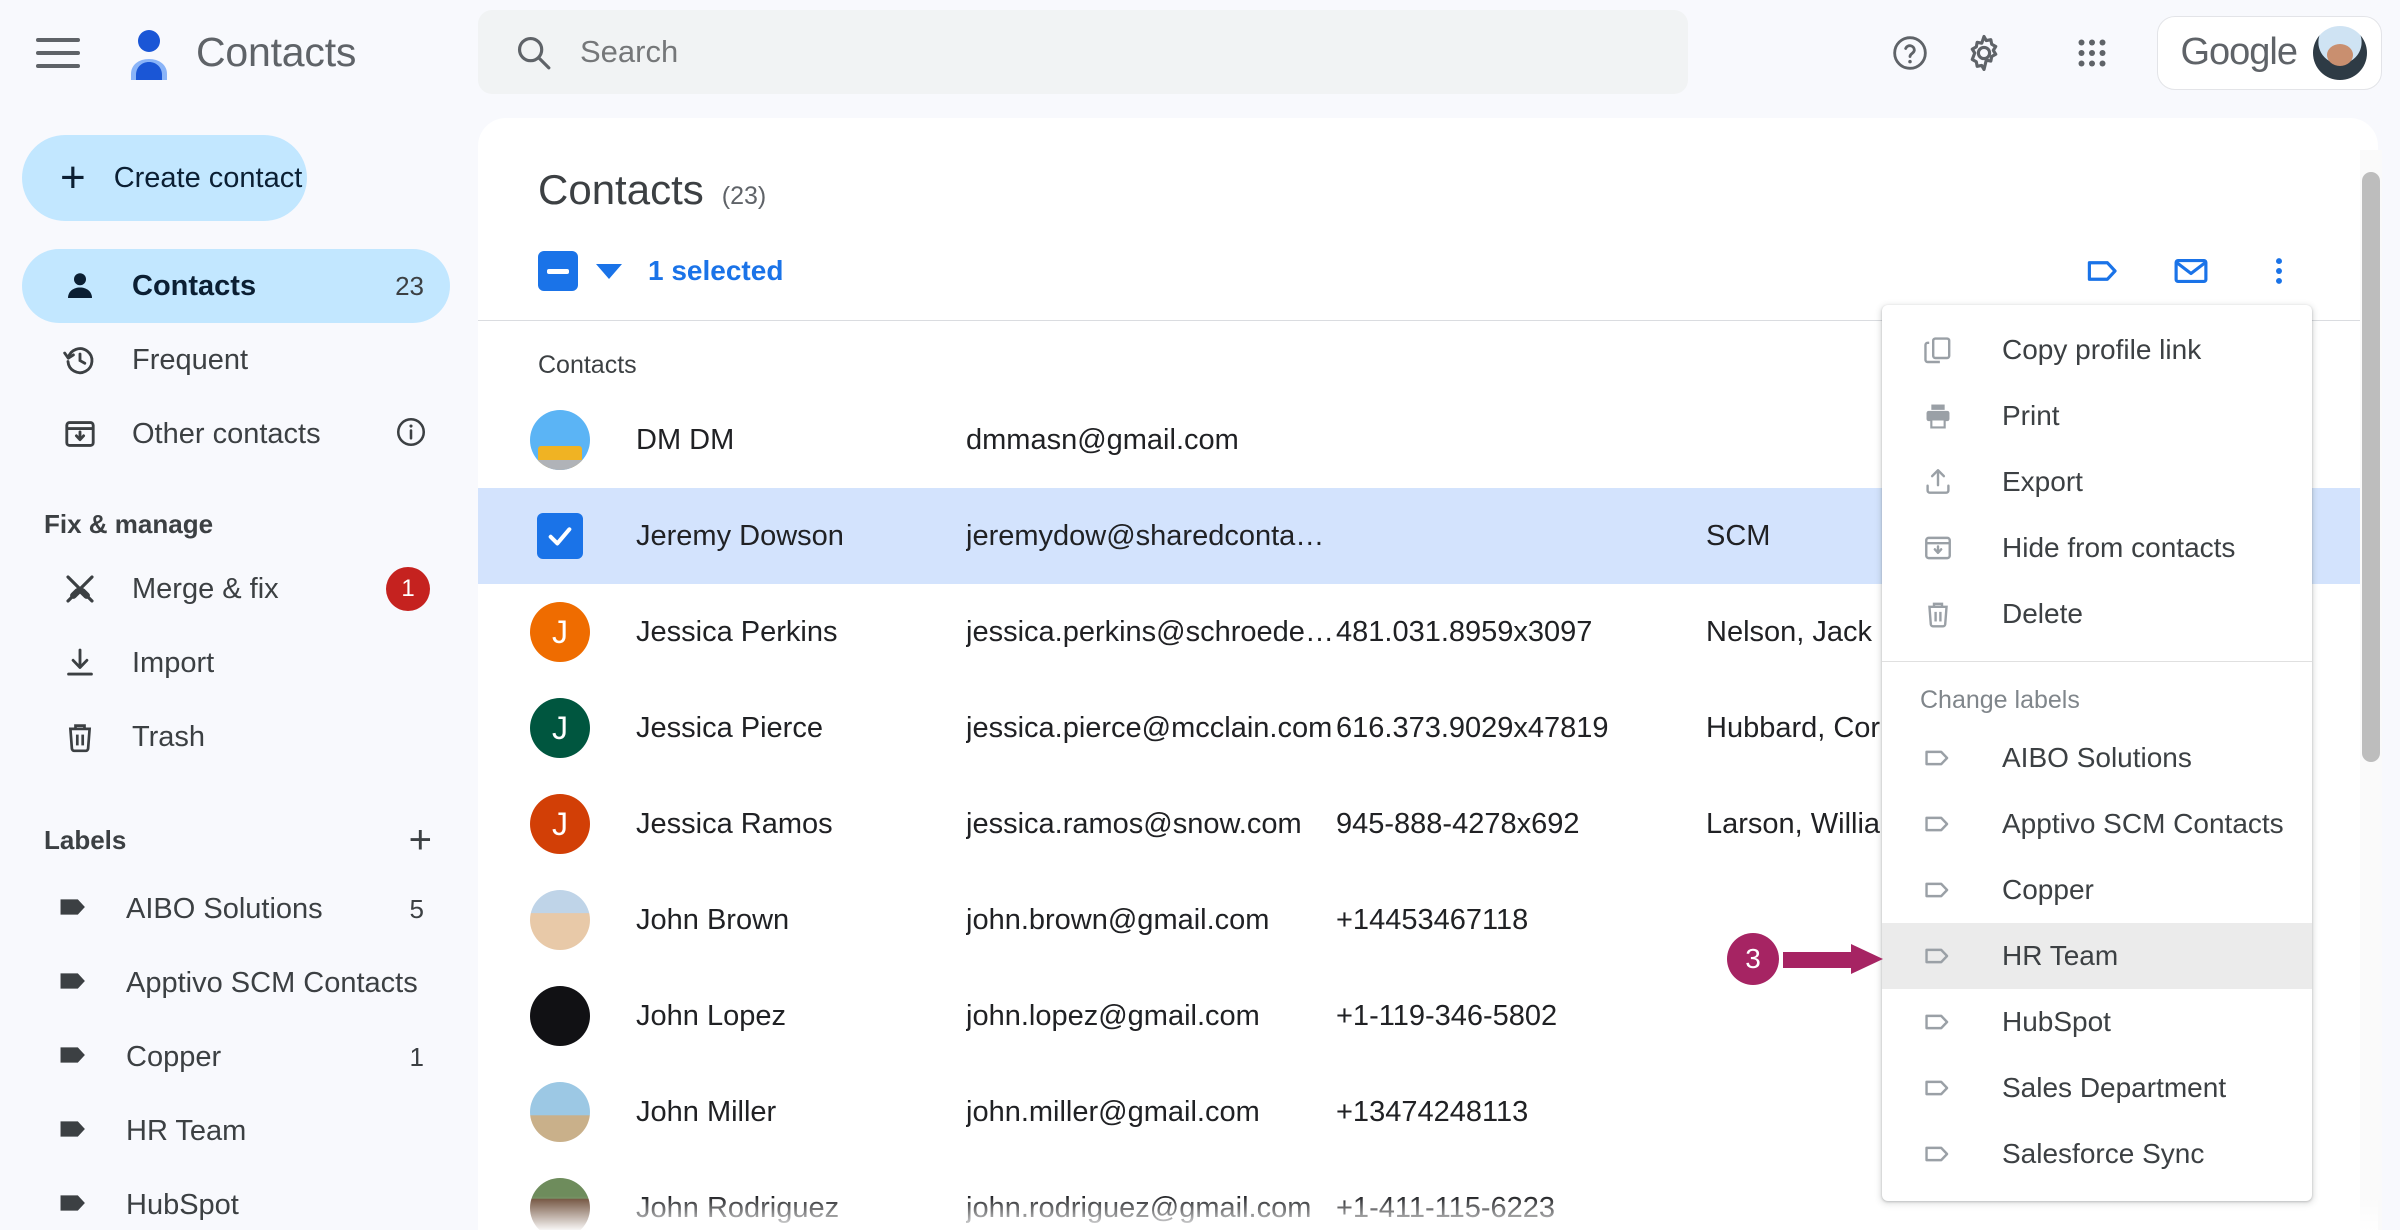 This screenshot has width=2400, height=1230. I want to click on status-badge: 1, so click(408, 589).